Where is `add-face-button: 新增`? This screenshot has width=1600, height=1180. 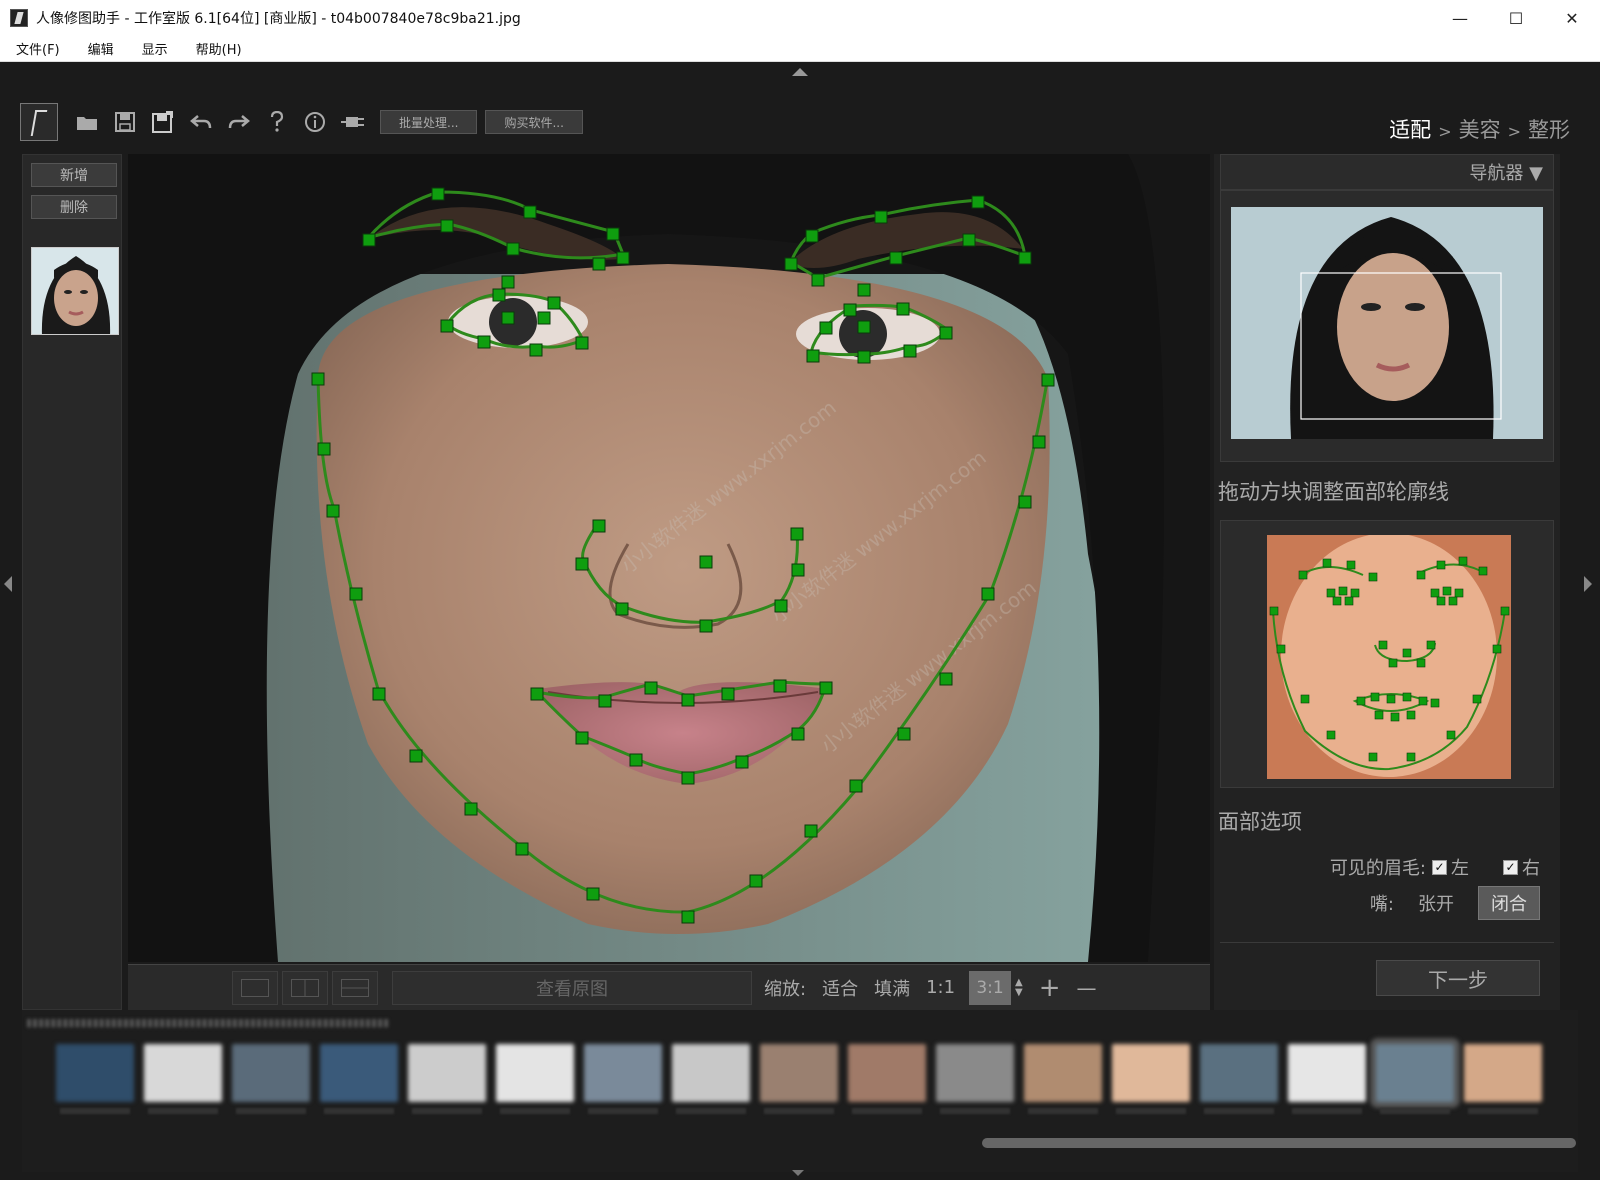
add-face-button: 新增 is located at coordinates (74, 175).